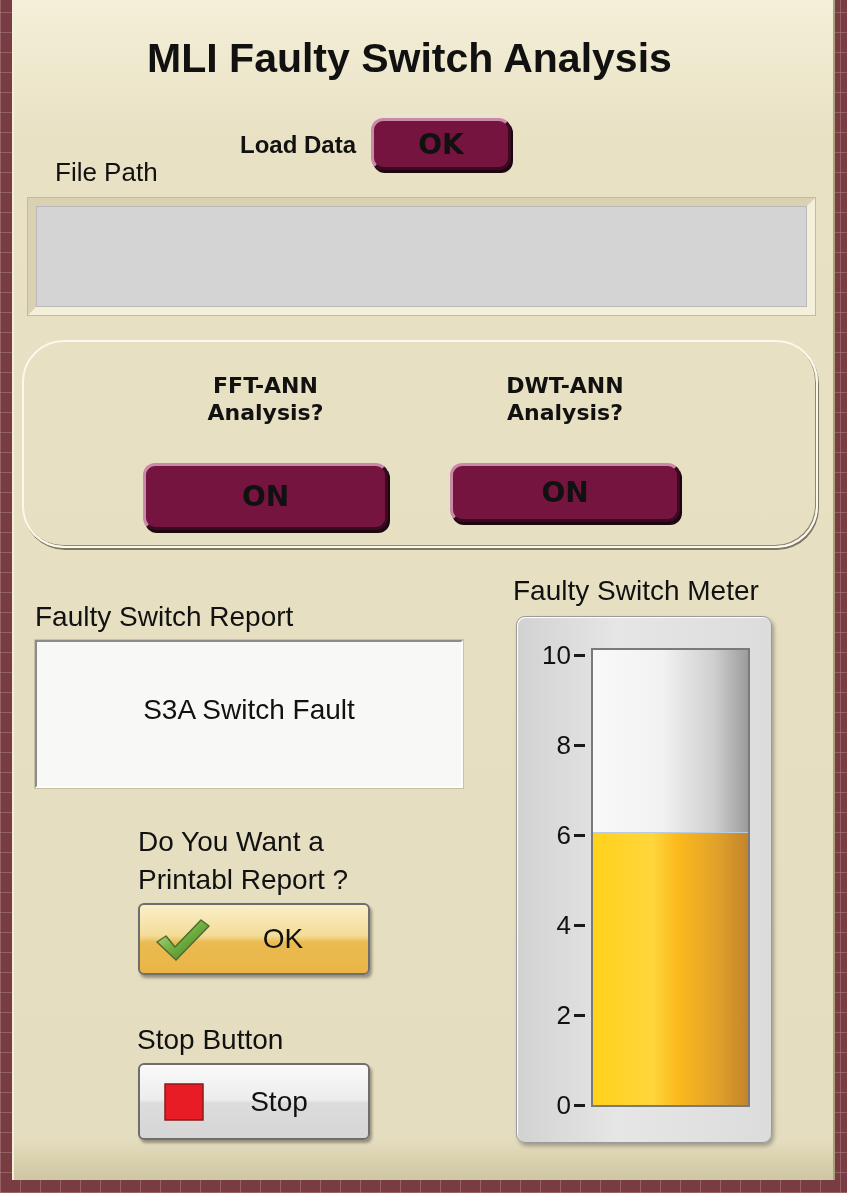 This screenshot has height=1193, width=847. What do you see at coordinates (563, 925) in the screenshot?
I see `scale-label: 4` at bounding box center [563, 925].